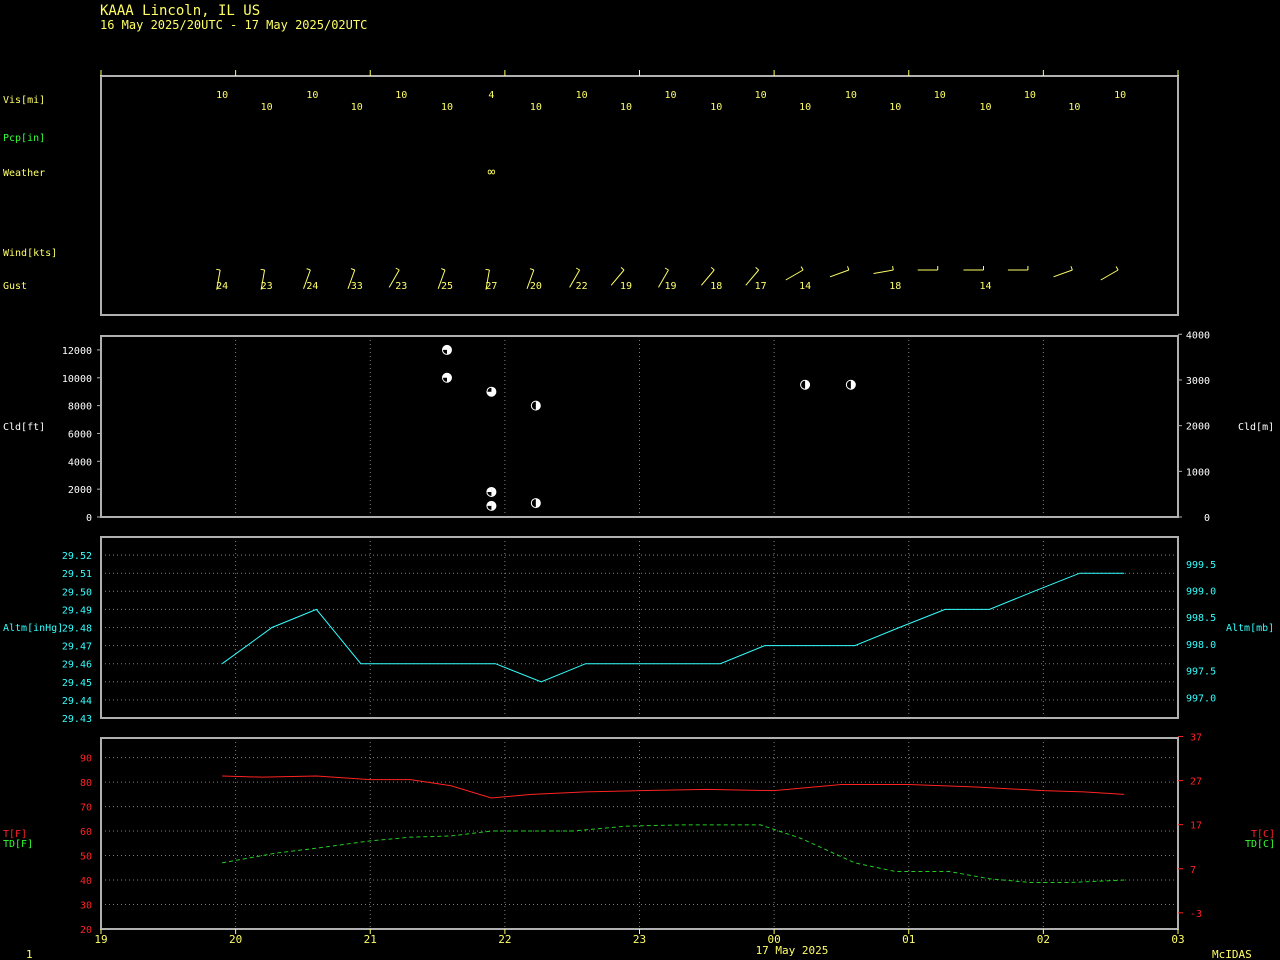 This screenshot has height=960, width=1280. Describe the element at coordinates (1198, 381) in the screenshot. I see `cloud-m-tick: 3000` at that location.